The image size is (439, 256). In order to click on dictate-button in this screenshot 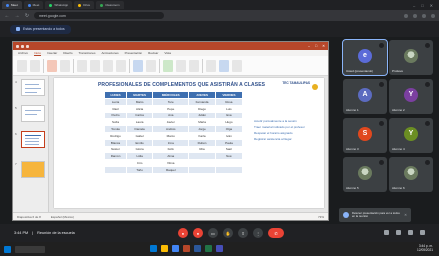, I will do `click(224, 65)`.